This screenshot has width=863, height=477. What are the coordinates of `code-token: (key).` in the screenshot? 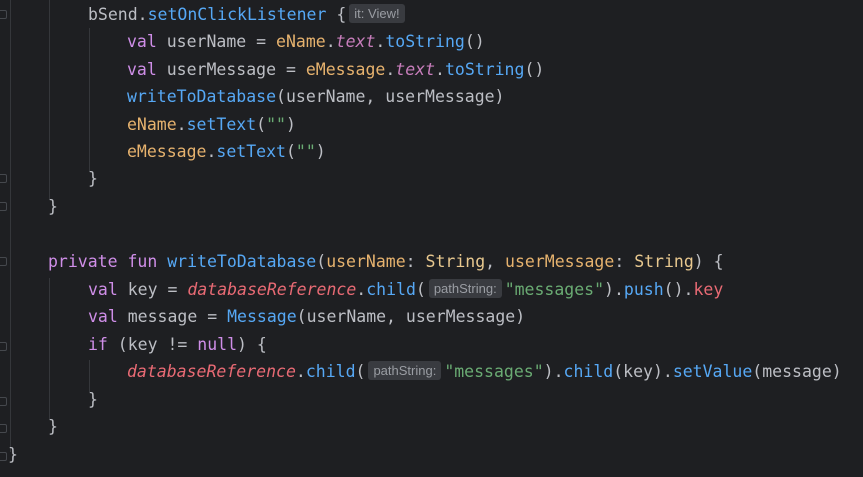 It's located at (643, 371).